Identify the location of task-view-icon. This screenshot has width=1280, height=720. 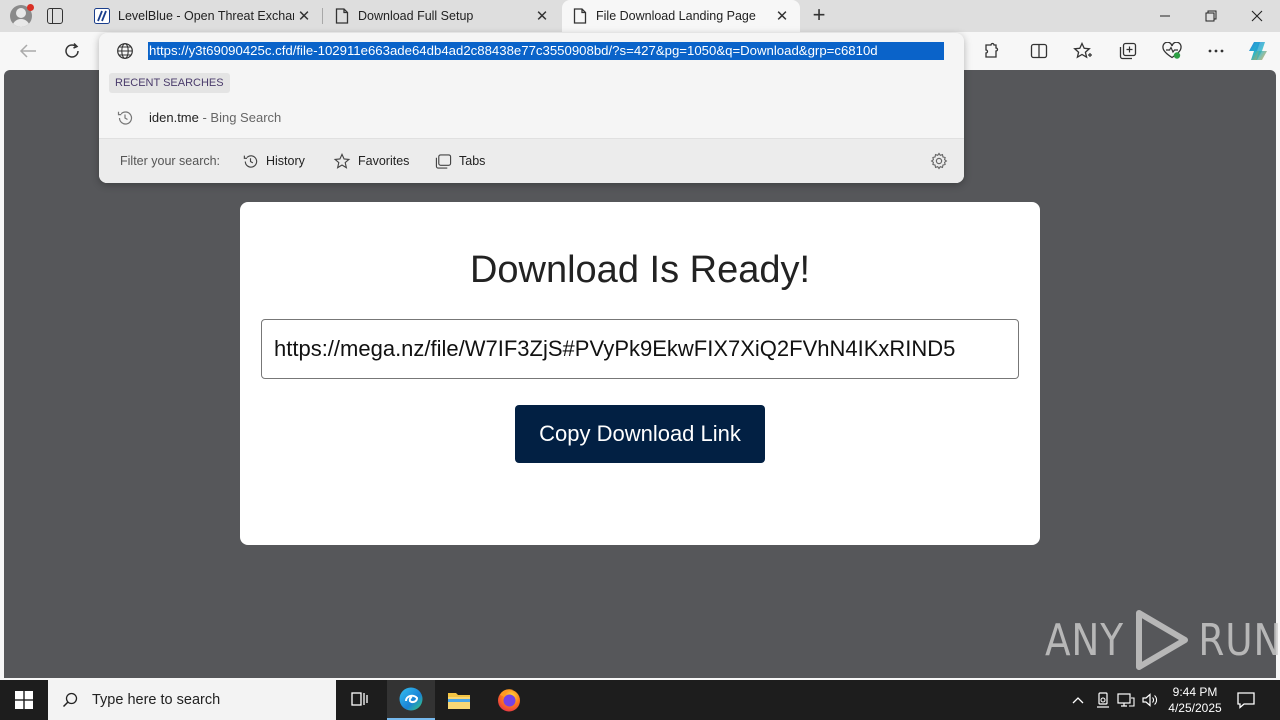
(360, 700).